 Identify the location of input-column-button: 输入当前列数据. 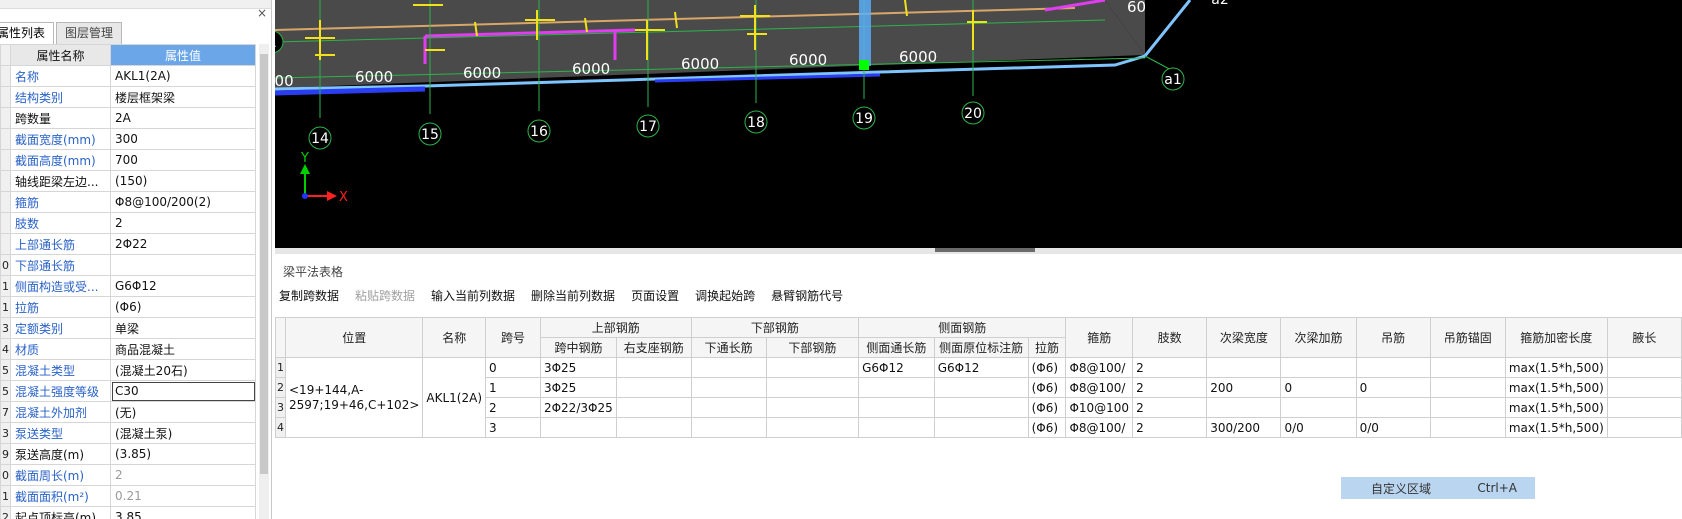
(473, 295).